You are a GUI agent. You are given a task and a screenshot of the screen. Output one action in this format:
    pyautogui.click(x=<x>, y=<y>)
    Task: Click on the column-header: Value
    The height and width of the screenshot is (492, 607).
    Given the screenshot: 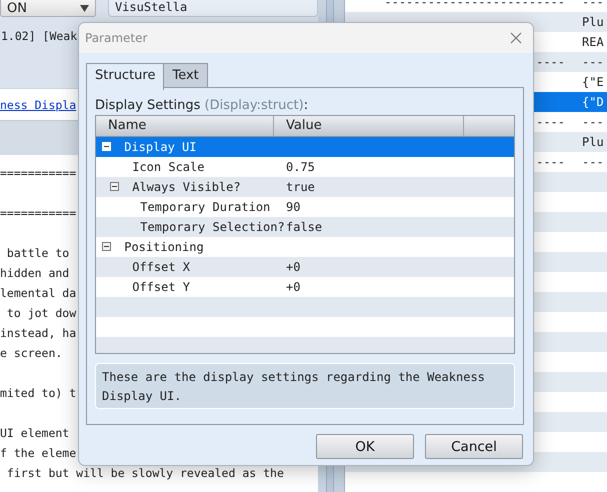 What is the action you would take?
    pyautogui.click(x=369, y=126)
    